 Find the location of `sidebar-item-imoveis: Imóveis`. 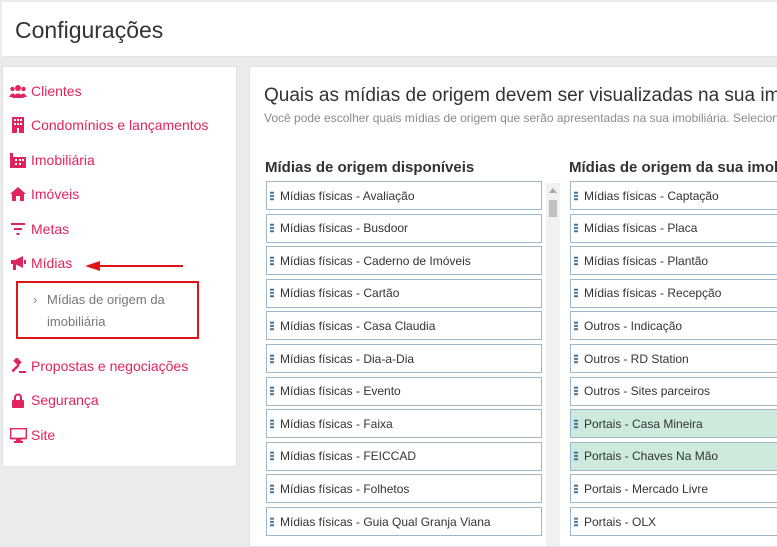

sidebar-item-imoveis: Imóveis is located at coordinates (44, 194).